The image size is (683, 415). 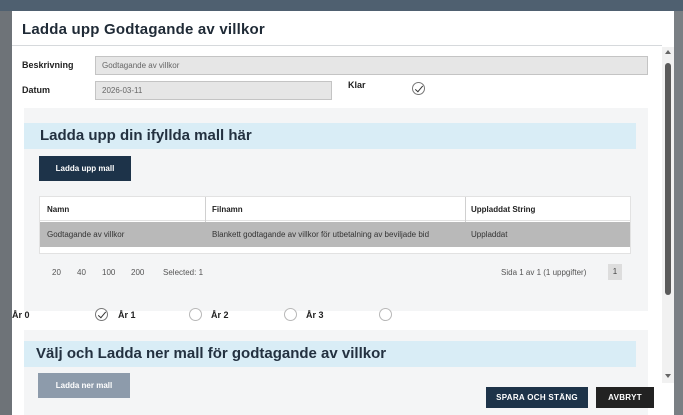 I want to click on year-2-checkbox, so click(x=290, y=314).